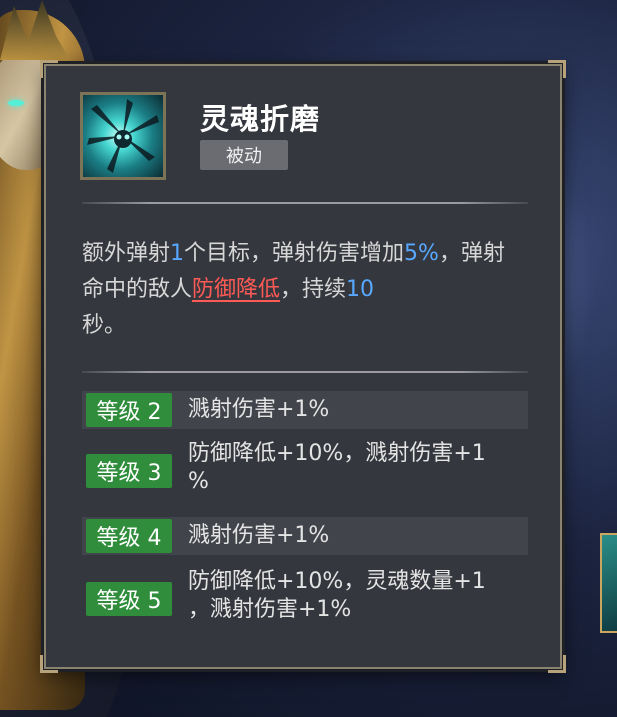  What do you see at coordinates (337, 453) in the screenshot?
I see `level-effect-line: 防御降低+10%，溅射伤害+1` at bounding box center [337, 453].